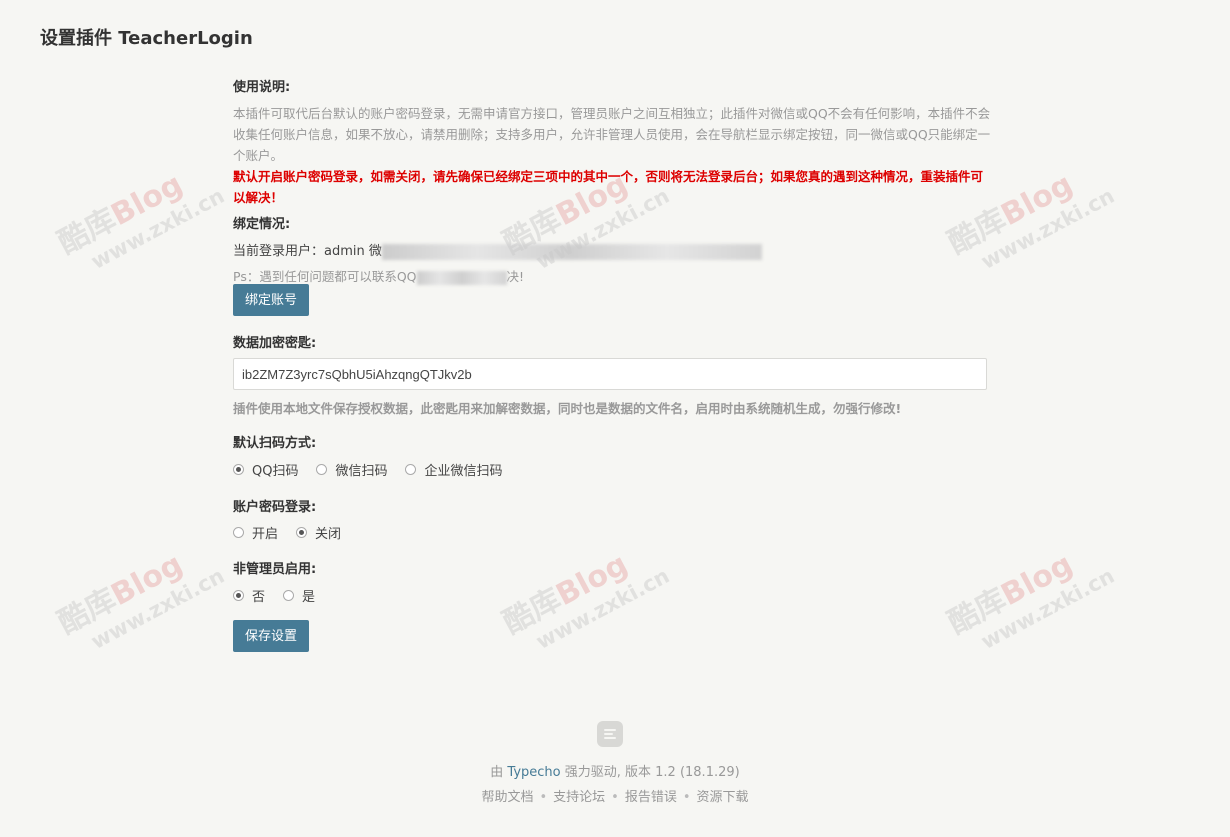 The height and width of the screenshot is (837, 1230). Describe the element at coordinates (571, 251) in the screenshot. I see `redacted-wechat-info` at that location.